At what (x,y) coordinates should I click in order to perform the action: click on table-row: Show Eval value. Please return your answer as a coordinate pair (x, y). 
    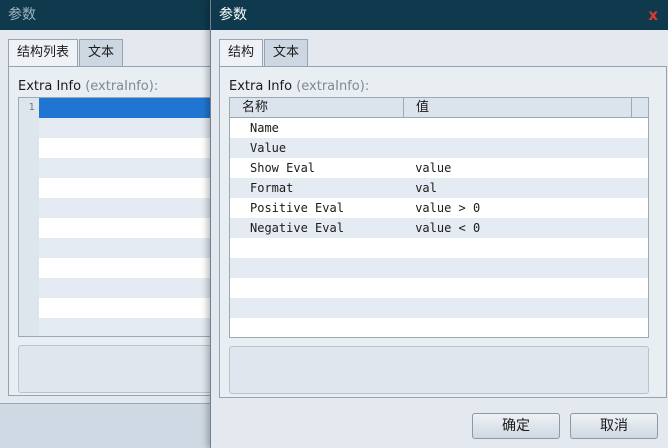
    Looking at the image, I should click on (439, 168).